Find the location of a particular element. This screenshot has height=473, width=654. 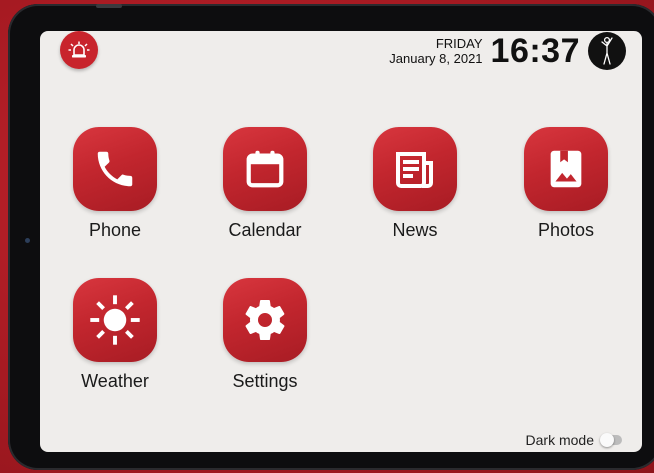

settings-tile is located at coordinates (265, 320).